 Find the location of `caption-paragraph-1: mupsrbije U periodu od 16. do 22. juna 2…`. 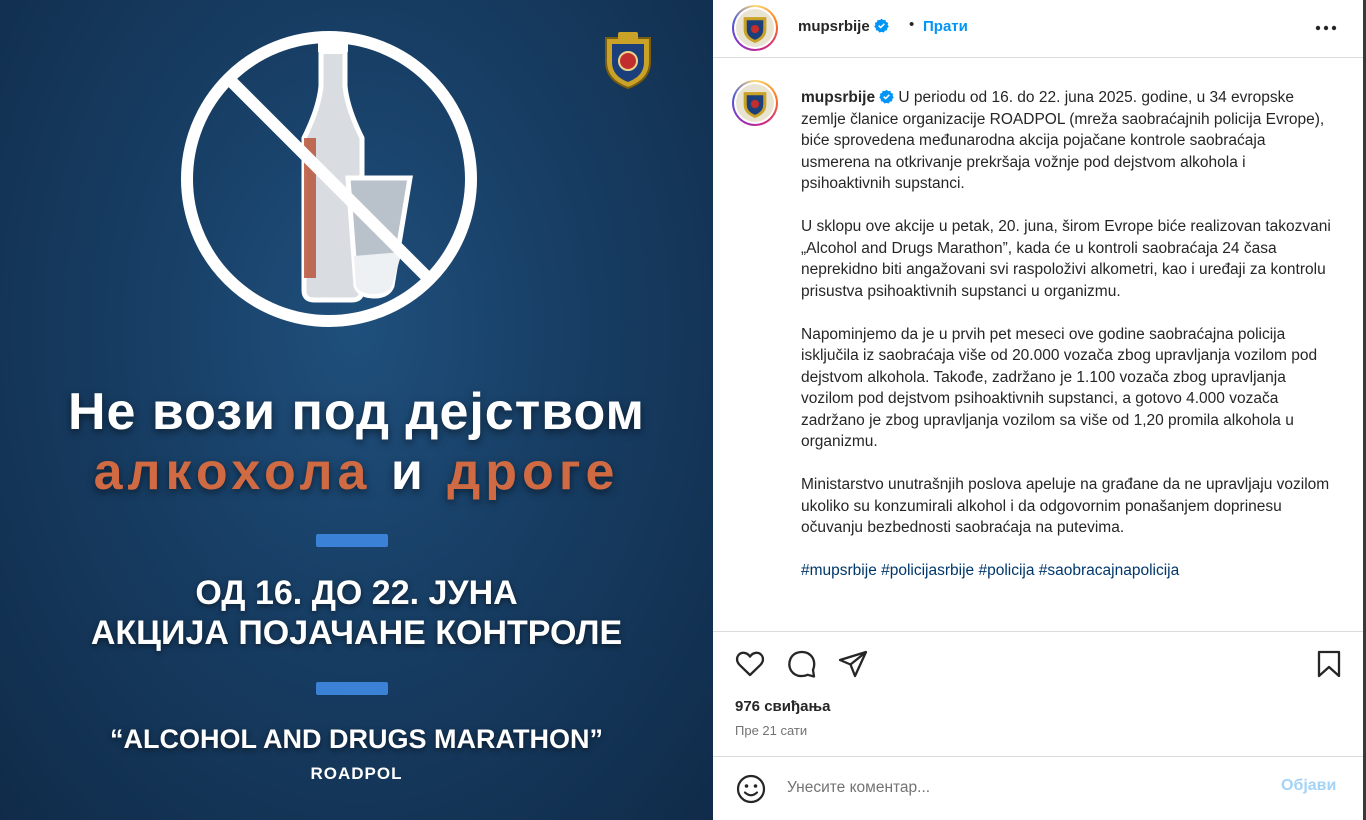

caption-paragraph-1: mupsrbije U periodu od 16. do 22. juna 2… is located at coordinates (1066, 141).